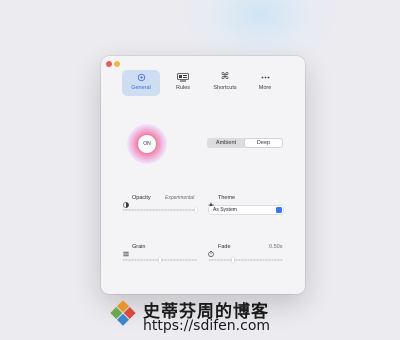  Describe the element at coordinates (196, 210) in the screenshot. I see `opacity-slider-thumb` at that location.